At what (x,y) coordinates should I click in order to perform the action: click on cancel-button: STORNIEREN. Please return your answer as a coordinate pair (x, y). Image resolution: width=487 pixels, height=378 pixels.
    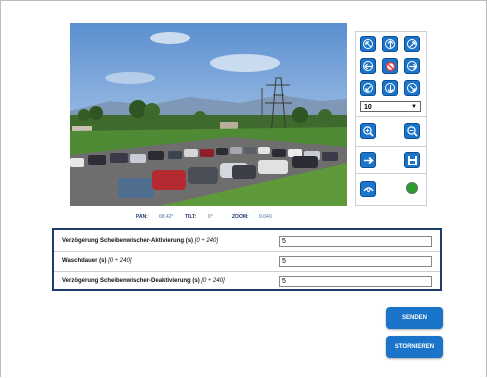
    Looking at the image, I should click on (414, 347).